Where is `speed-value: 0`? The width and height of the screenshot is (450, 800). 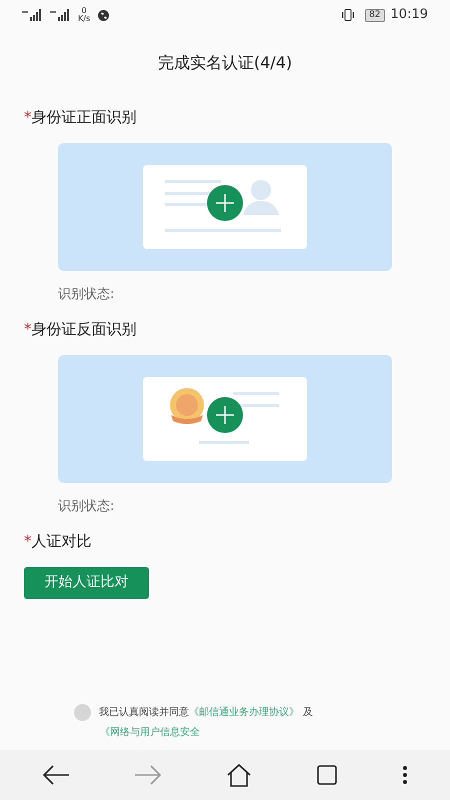 speed-value: 0 is located at coordinates (84, 11).